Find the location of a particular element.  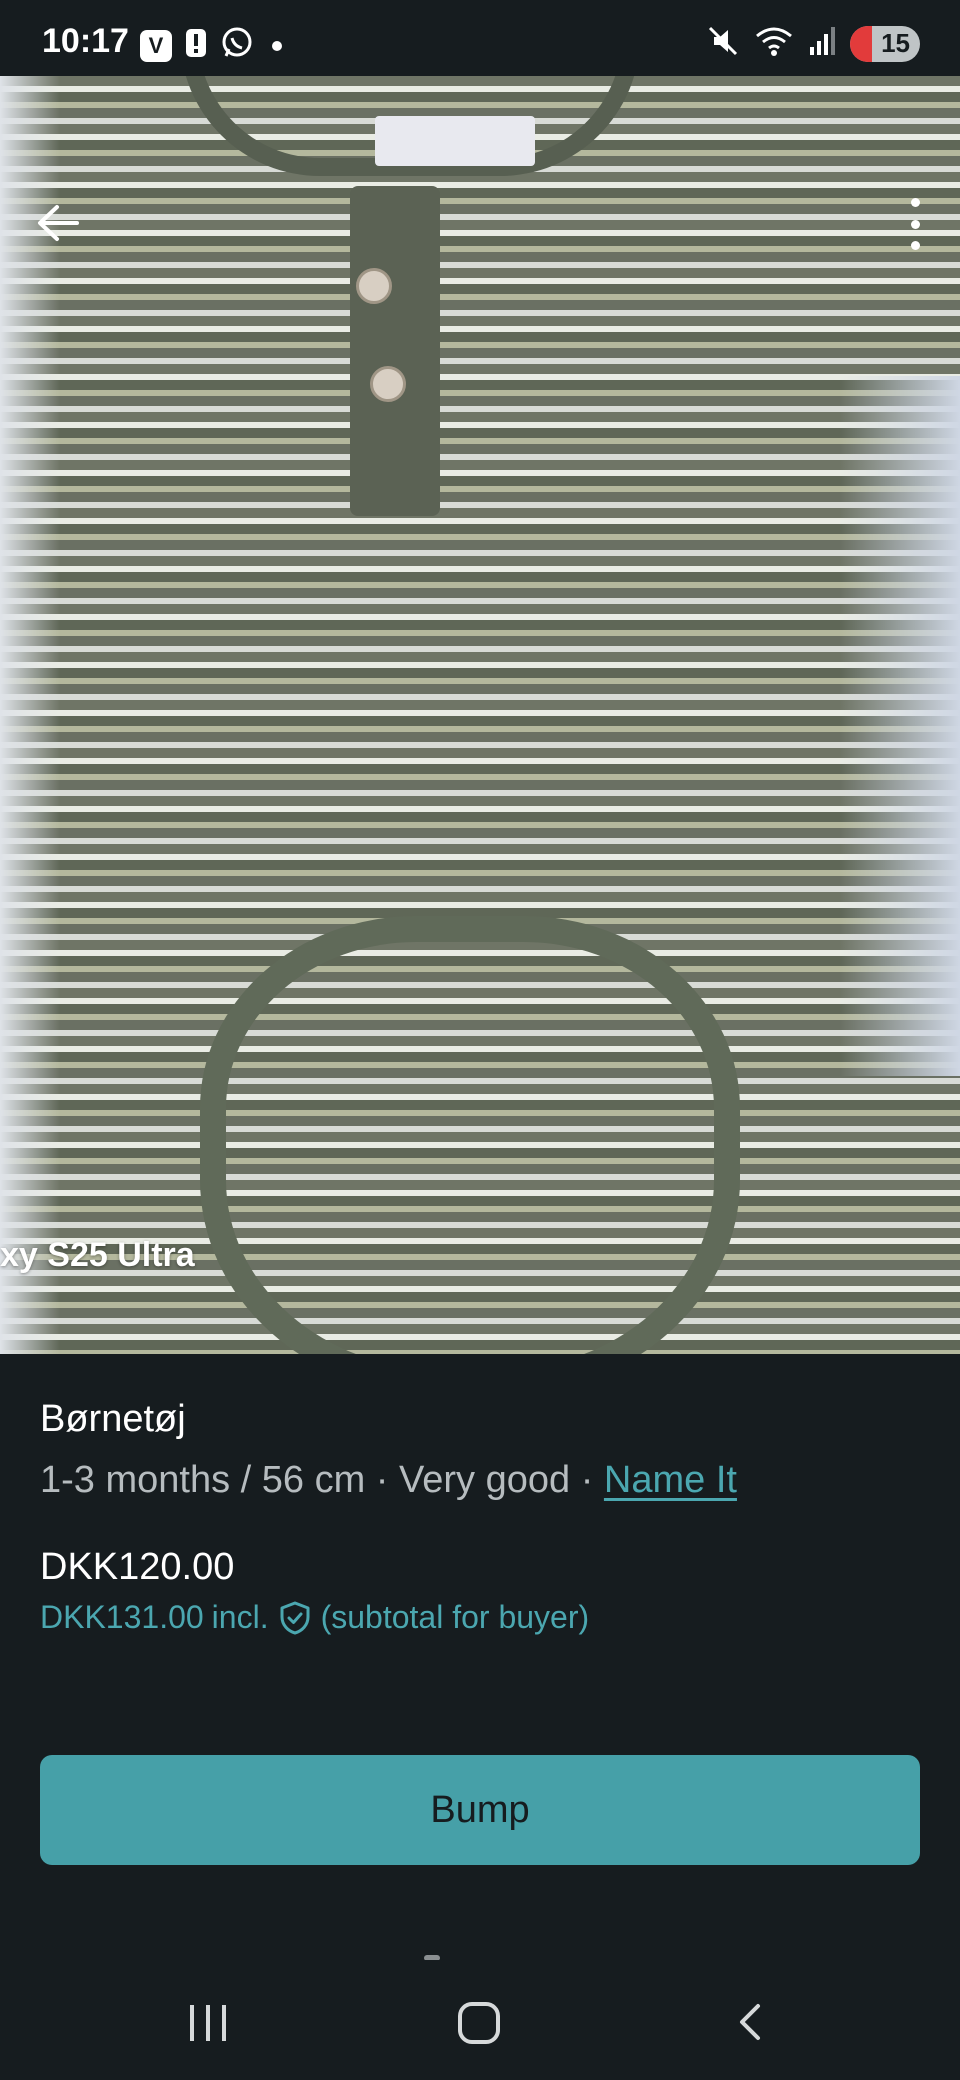

system-back-button is located at coordinates (752, 2022).